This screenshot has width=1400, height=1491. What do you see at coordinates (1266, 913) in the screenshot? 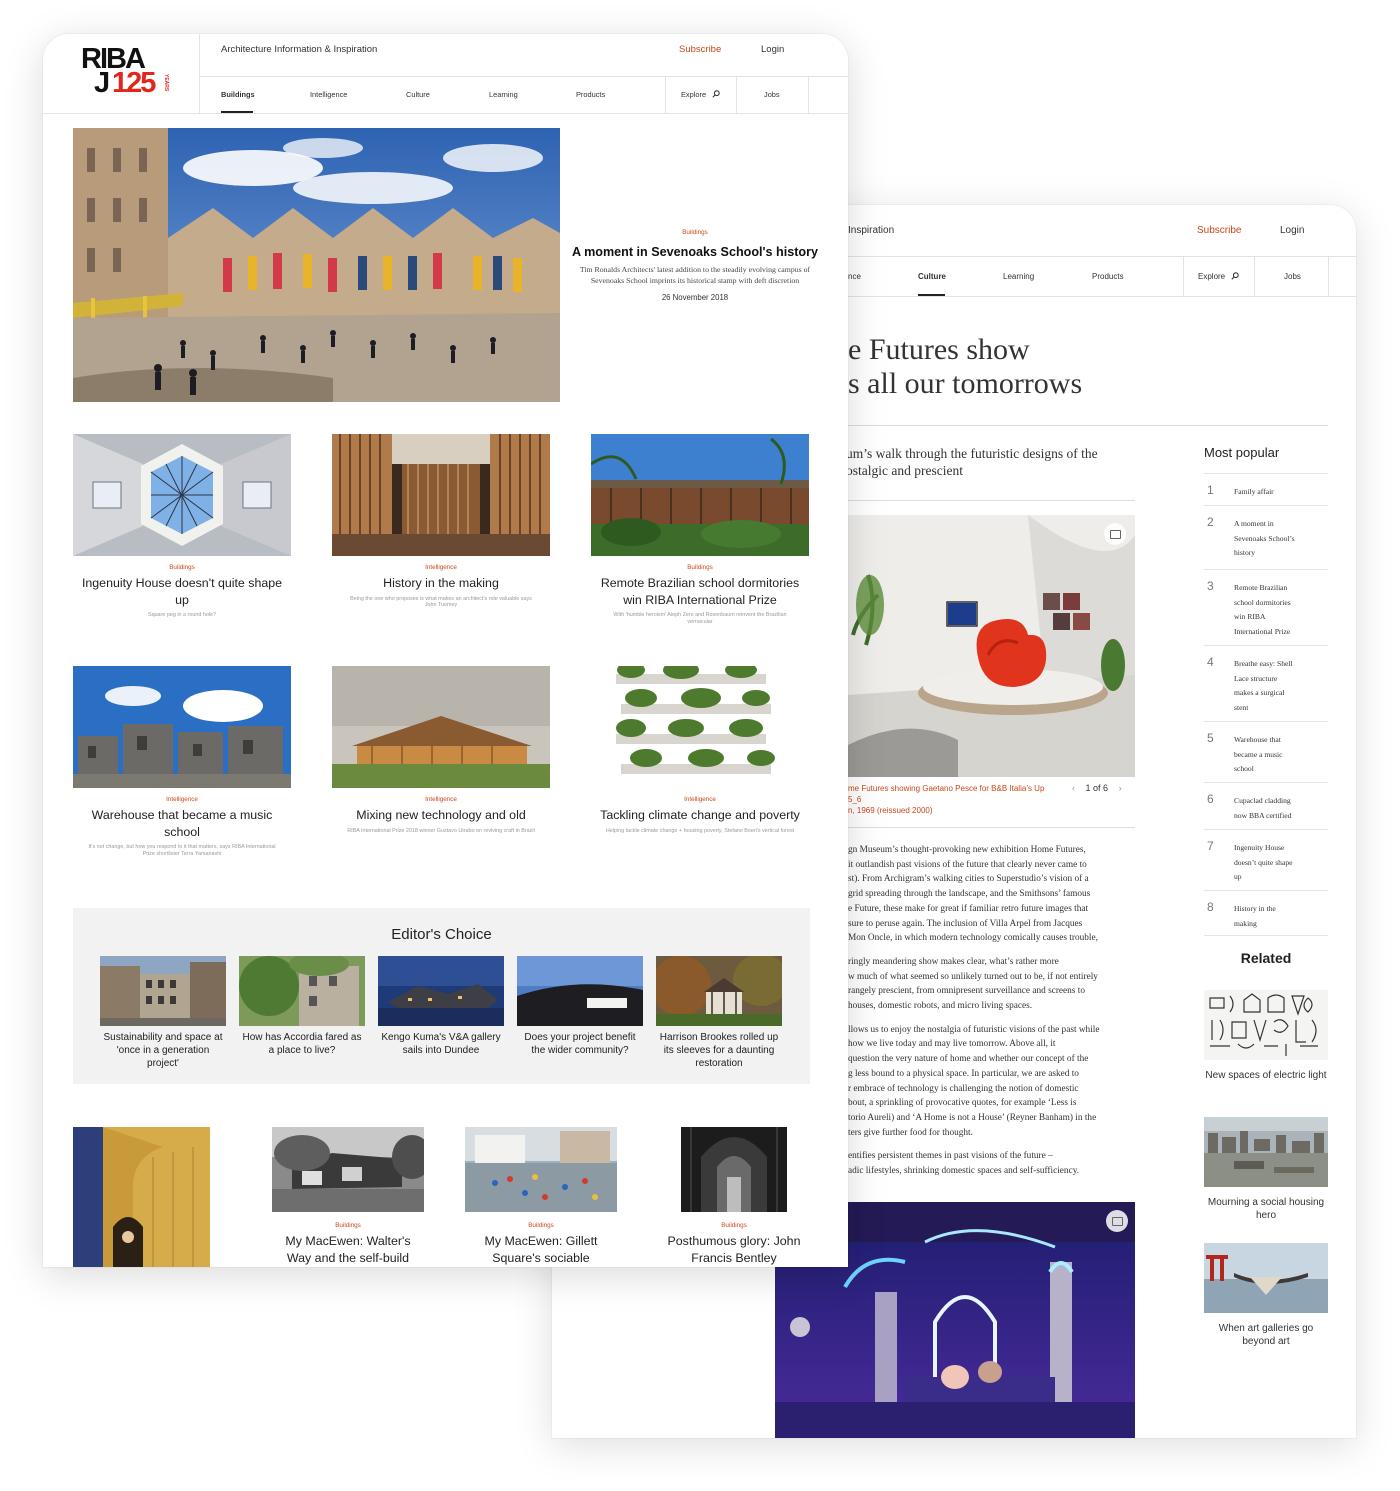
I see `most-popular-item: 8 History in the making` at bounding box center [1266, 913].